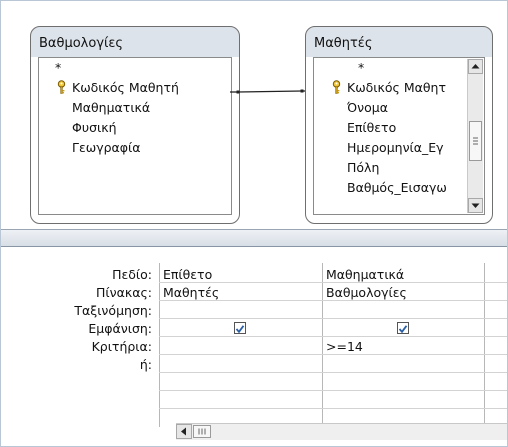 This screenshot has height=447, width=508. I want to click on row-label-criteria: Κριτήρια:, so click(121, 346).